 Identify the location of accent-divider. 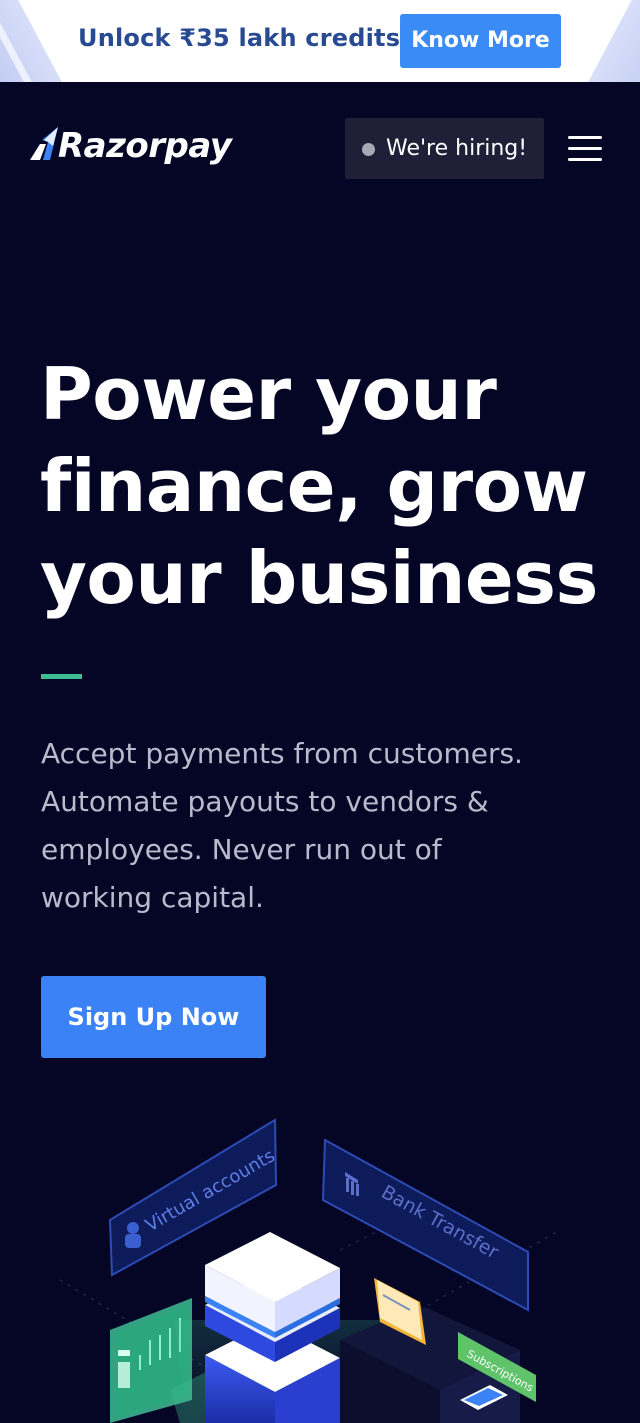
(61, 676).